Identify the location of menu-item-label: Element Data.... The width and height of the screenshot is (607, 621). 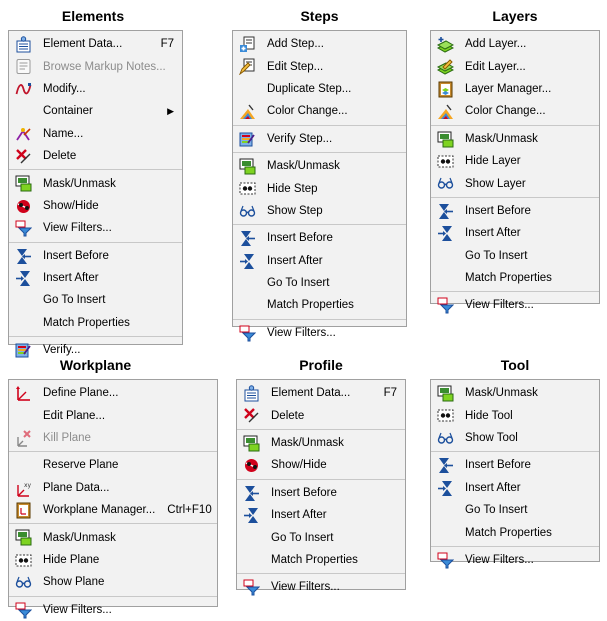
(311, 393).